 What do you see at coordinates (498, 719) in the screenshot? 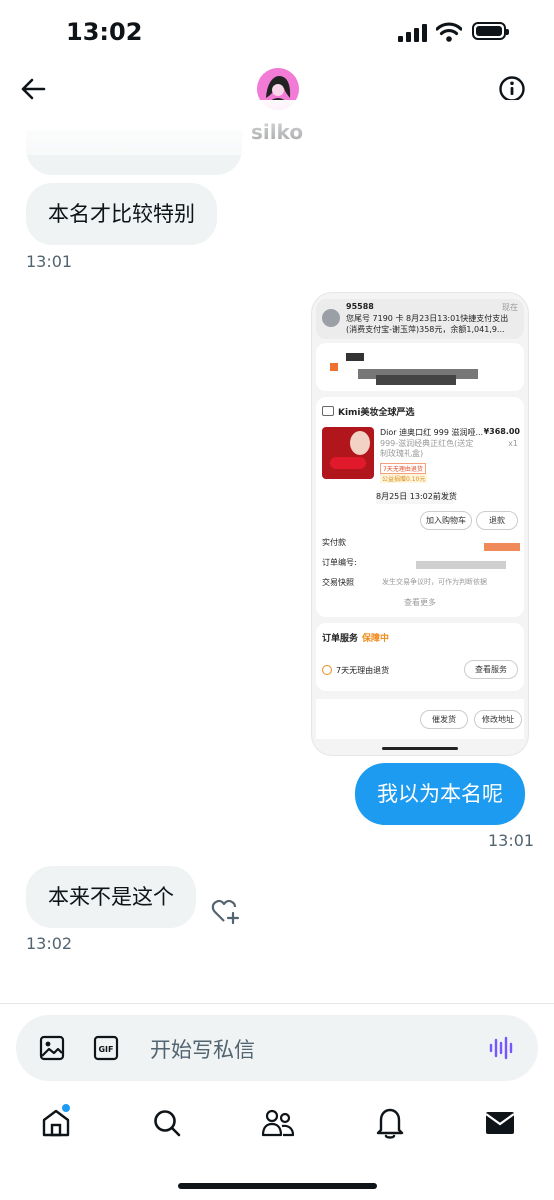
I see `change-address-button: 修改地址` at bounding box center [498, 719].